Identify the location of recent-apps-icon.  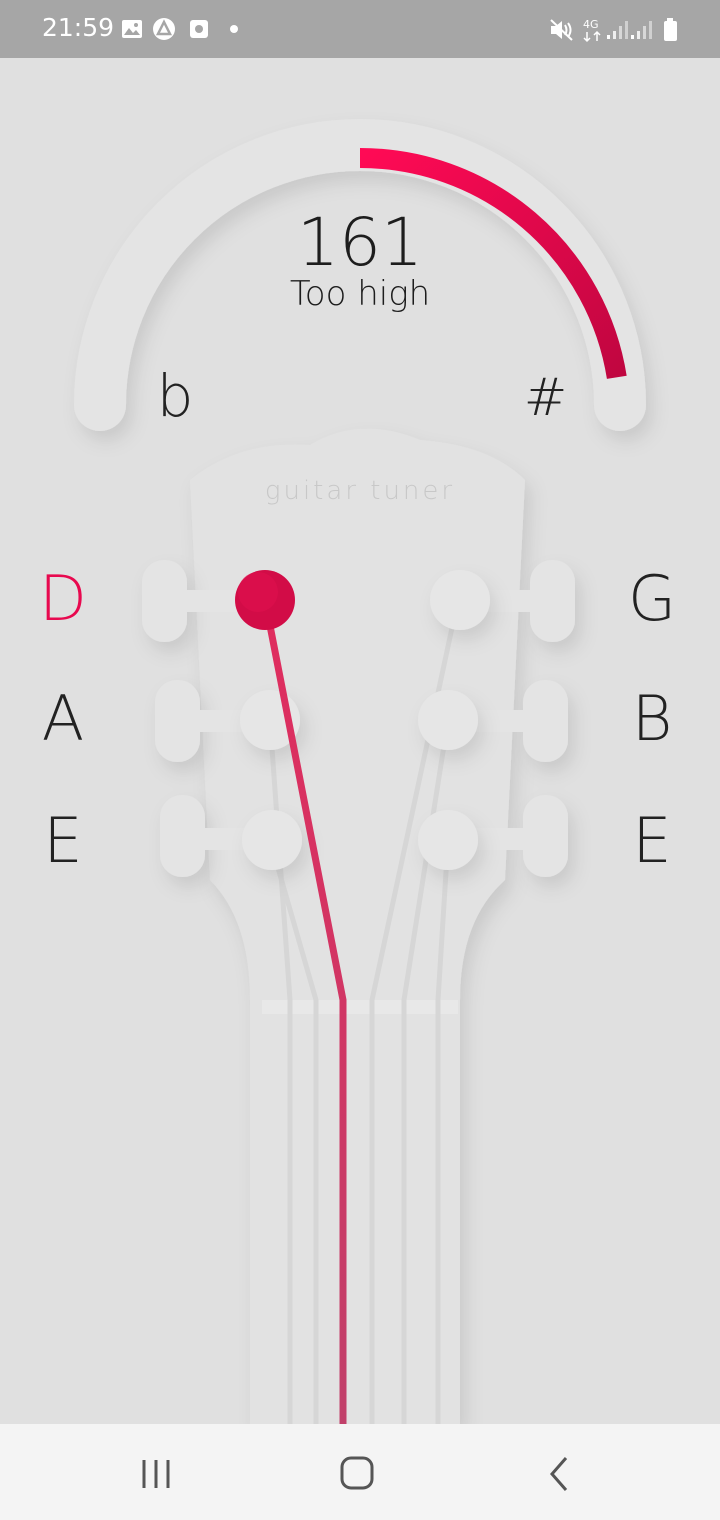
(156, 1474).